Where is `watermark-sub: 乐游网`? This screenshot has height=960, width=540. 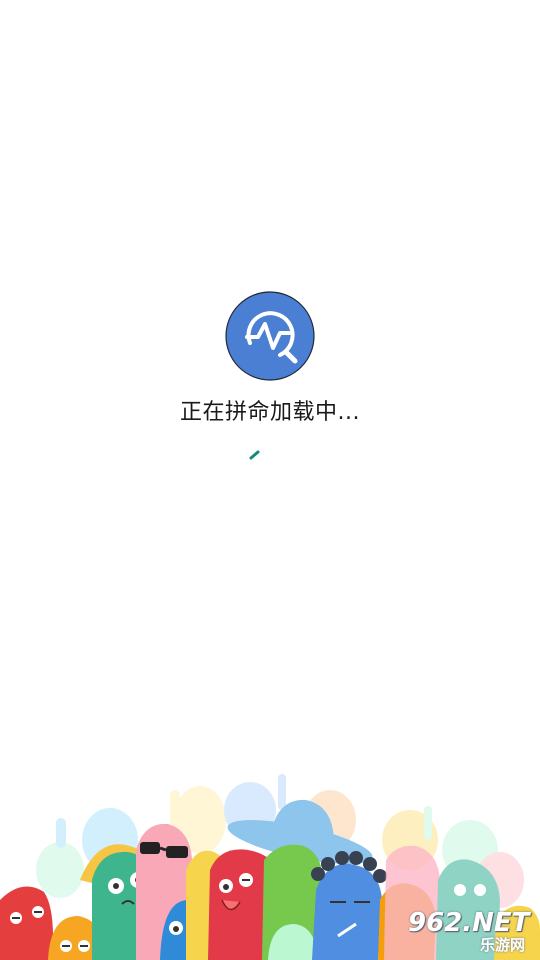
watermark-sub: 乐游网 is located at coordinates (503, 945).